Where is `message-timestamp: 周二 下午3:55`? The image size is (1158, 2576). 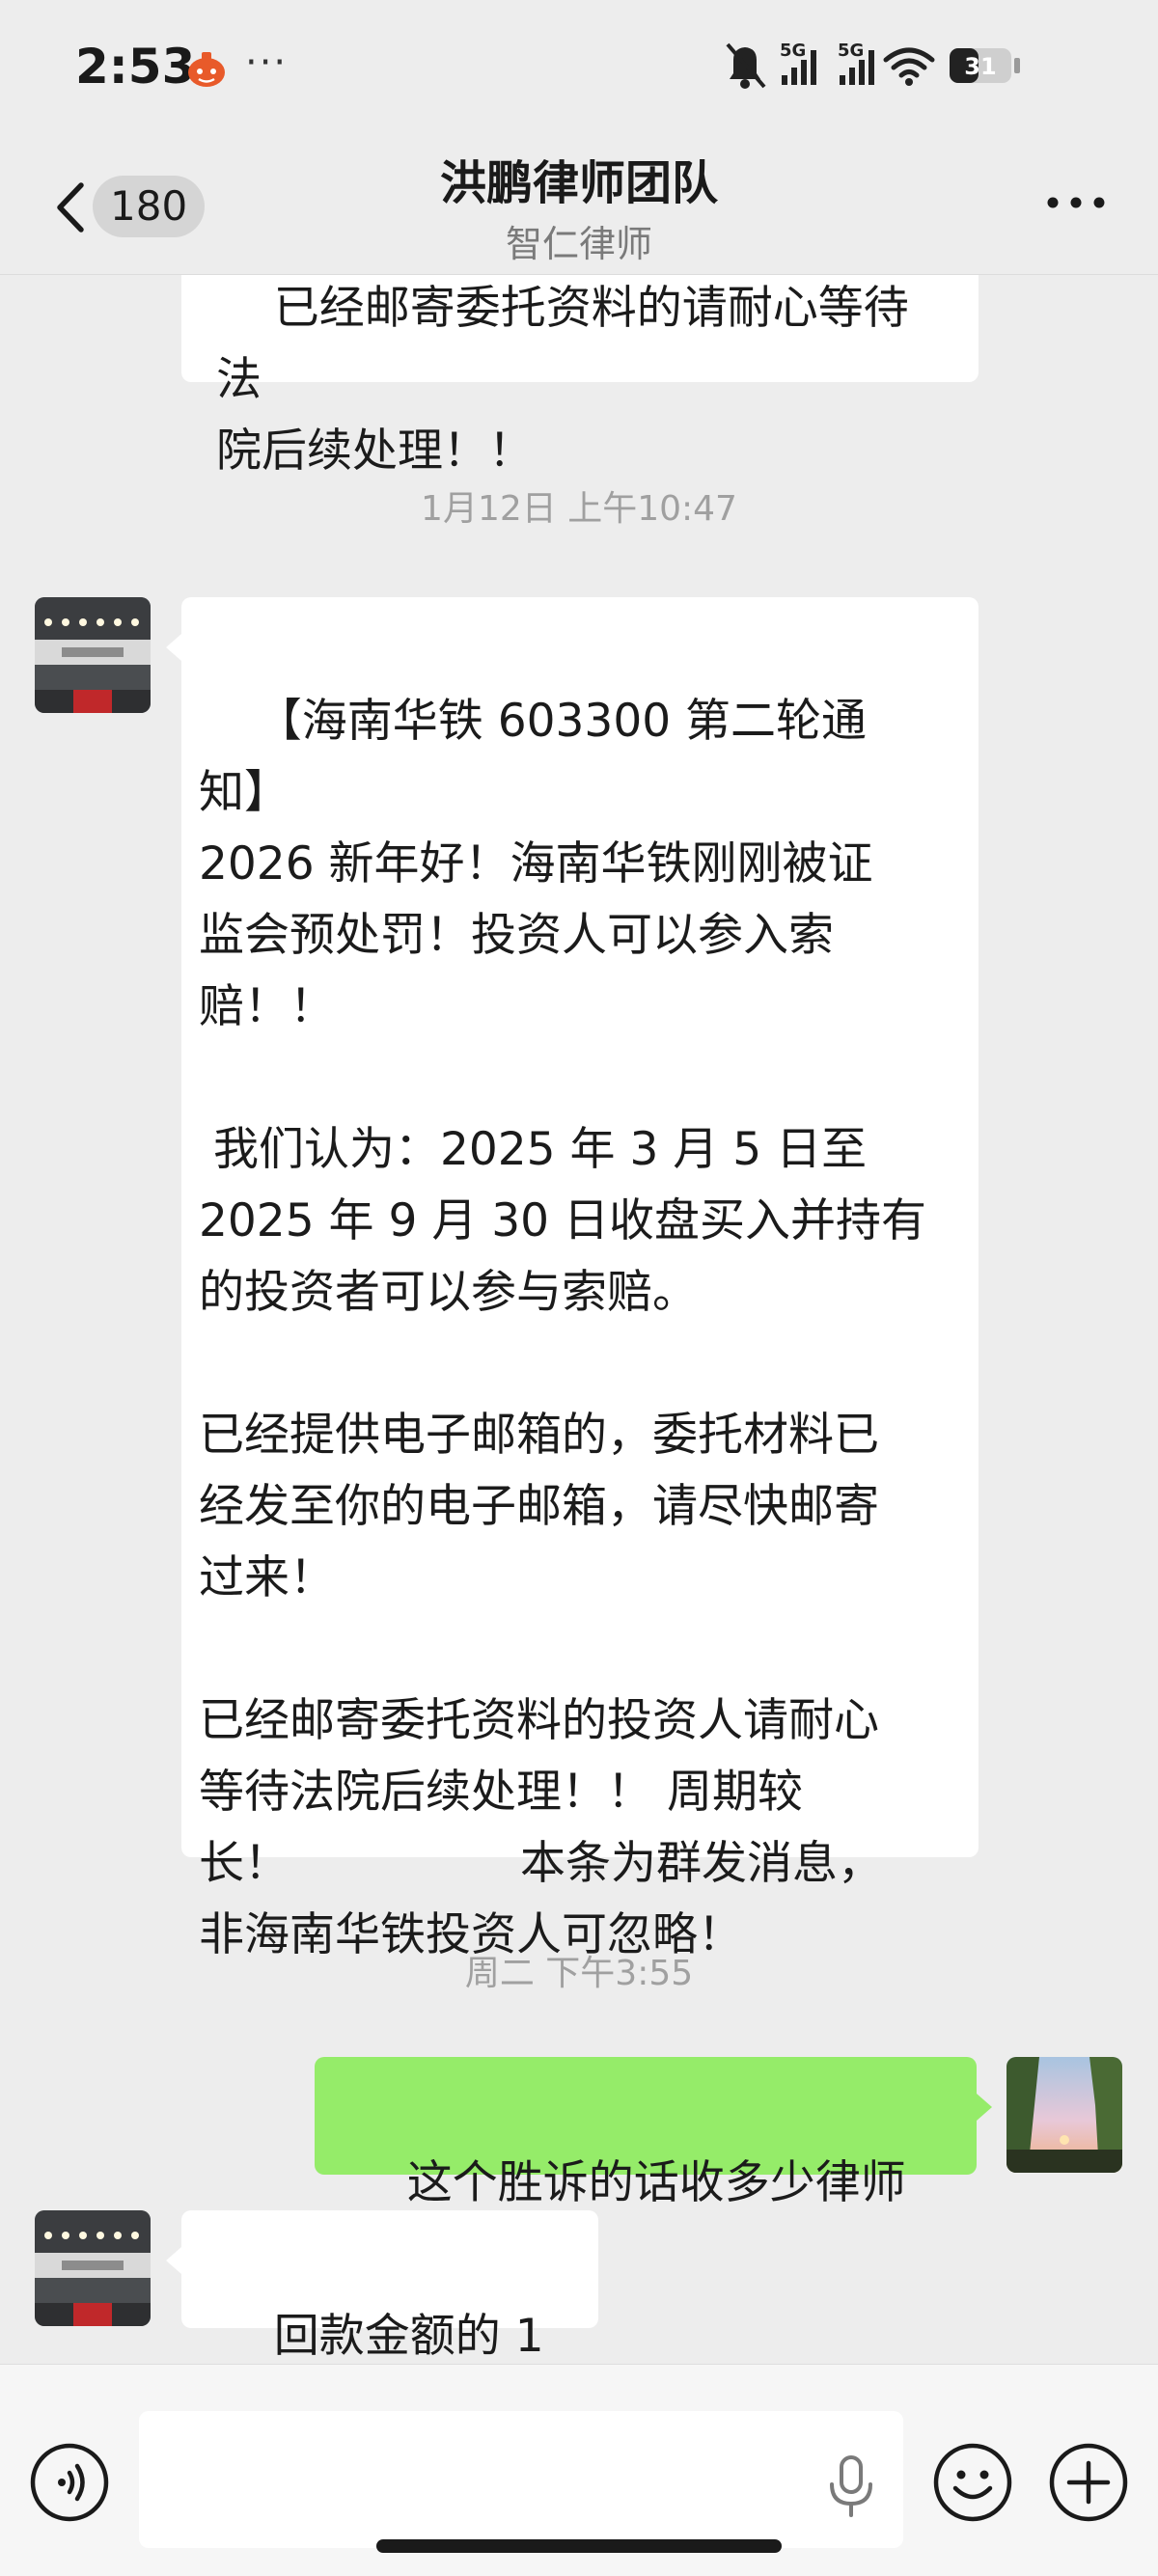
message-timestamp: 周二 下午3:55 is located at coordinates (579, 1974).